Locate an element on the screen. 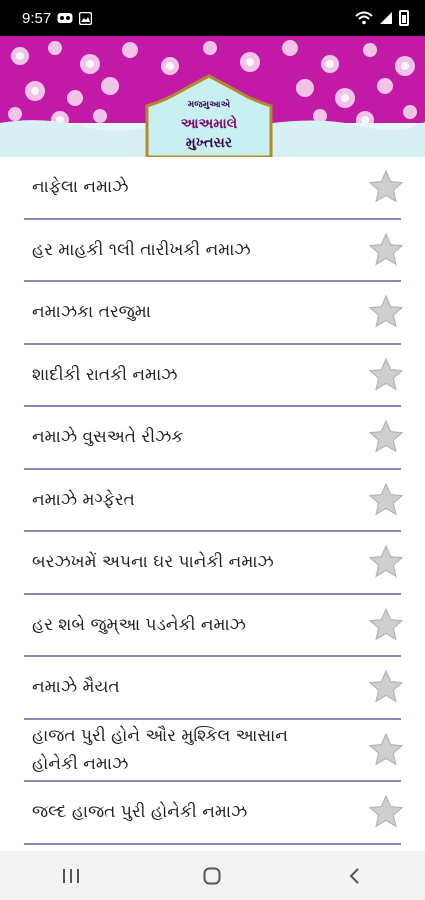  home-button is located at coordinates (212, 876).